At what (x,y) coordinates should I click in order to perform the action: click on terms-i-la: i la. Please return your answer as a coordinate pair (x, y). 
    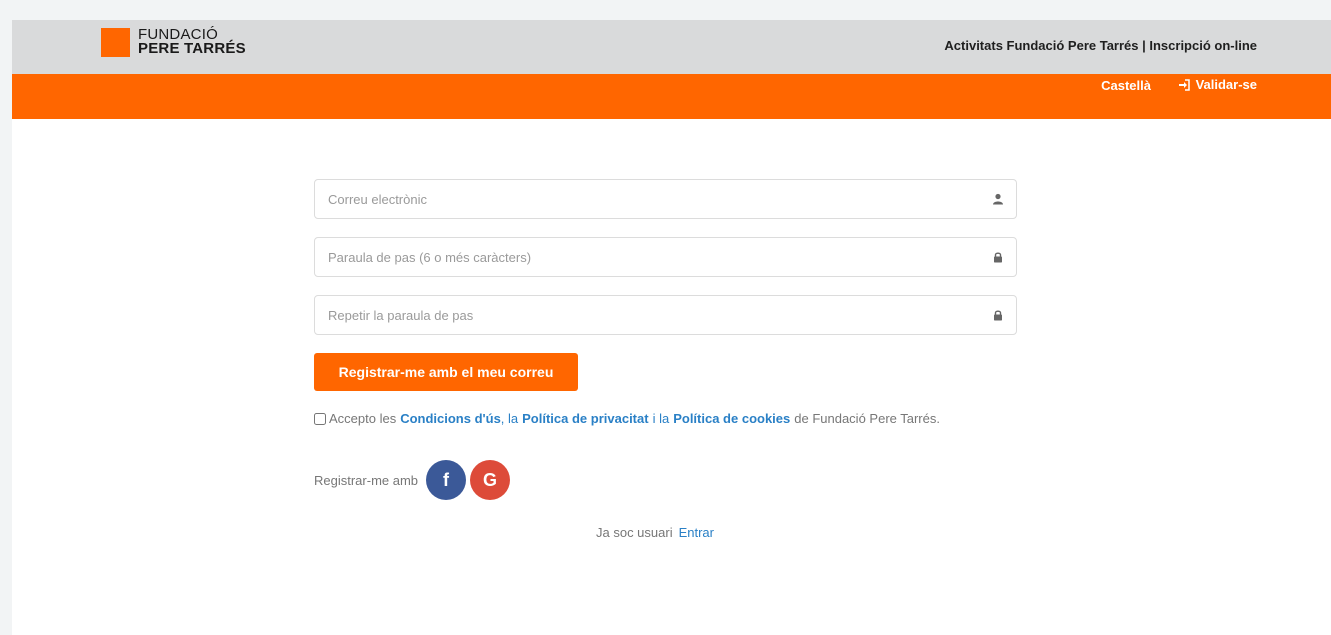
    Looking at the image, I should click on (661, 418).